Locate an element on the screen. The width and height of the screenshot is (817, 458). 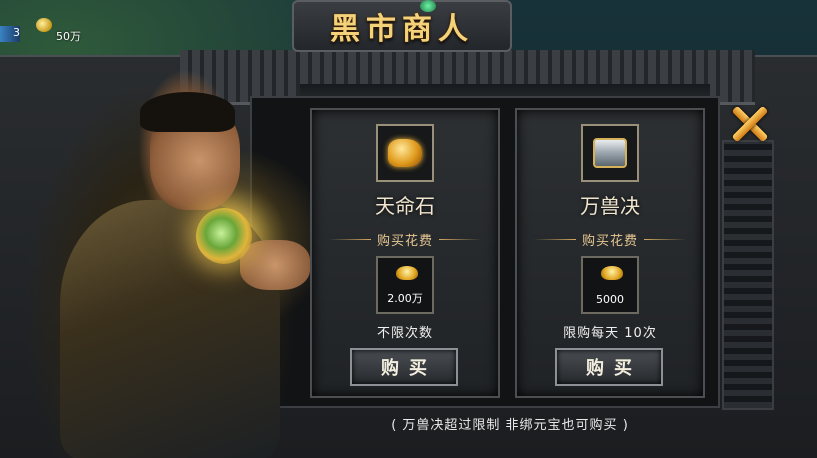
silver-chest-icon is located at coordinates (610, 153).